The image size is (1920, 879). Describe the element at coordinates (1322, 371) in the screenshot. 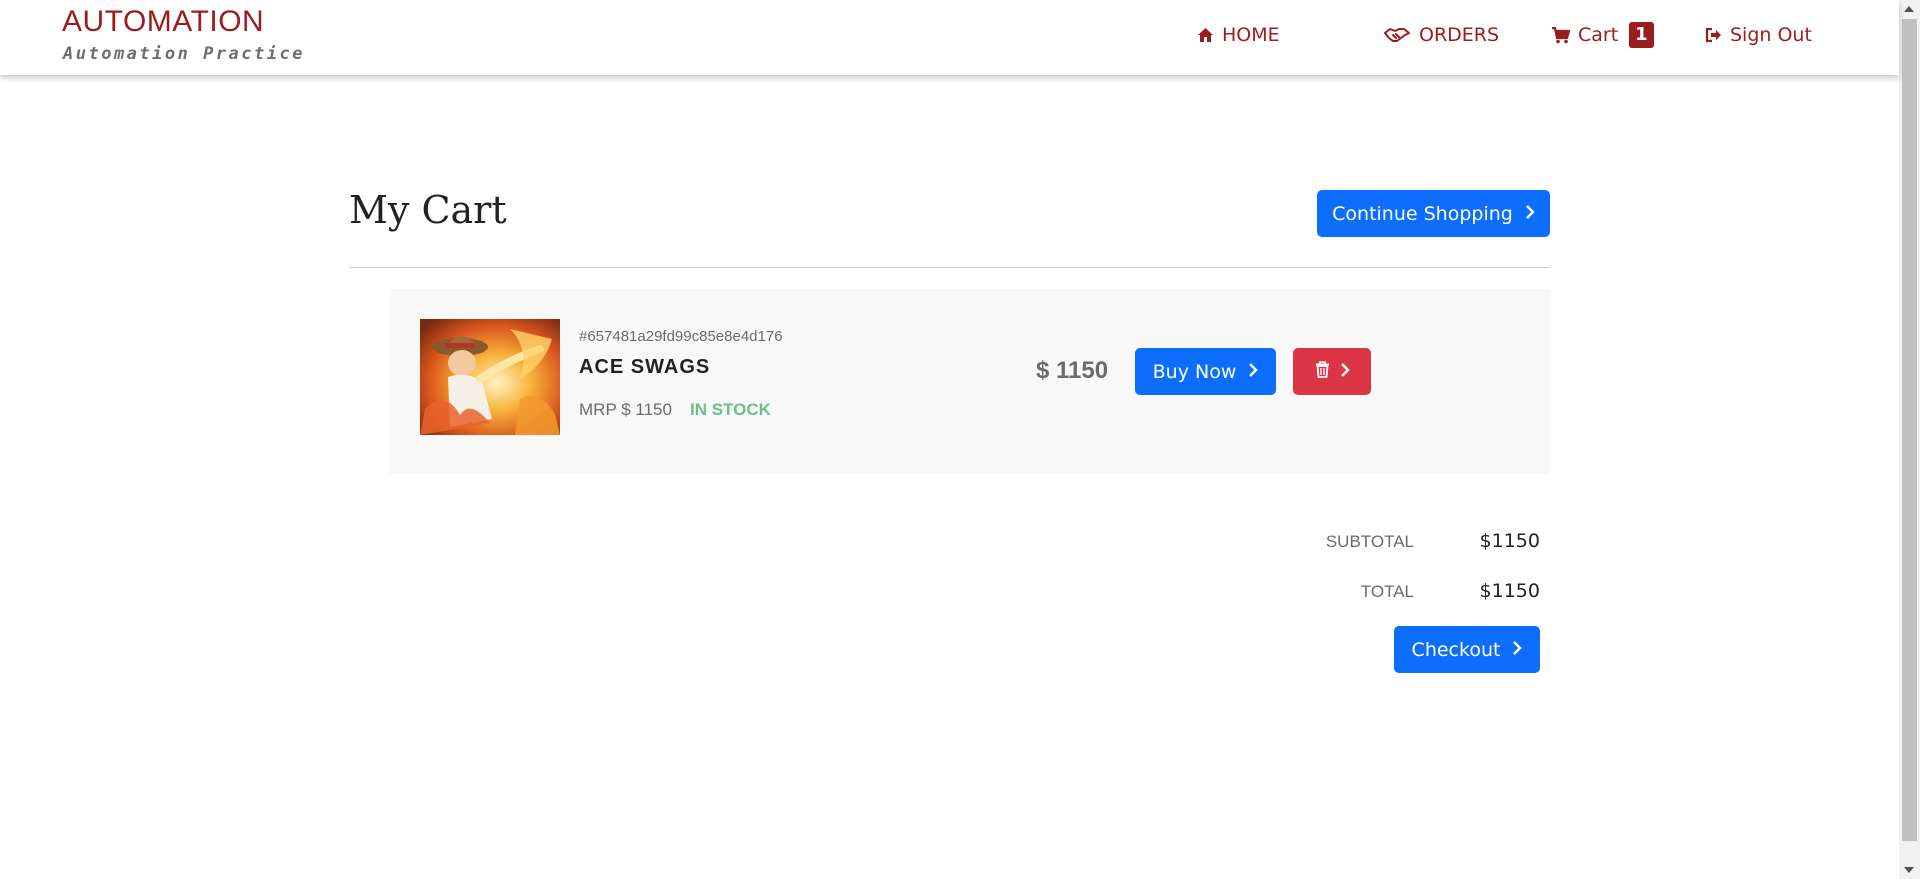

I see `trash-icon` at that location.